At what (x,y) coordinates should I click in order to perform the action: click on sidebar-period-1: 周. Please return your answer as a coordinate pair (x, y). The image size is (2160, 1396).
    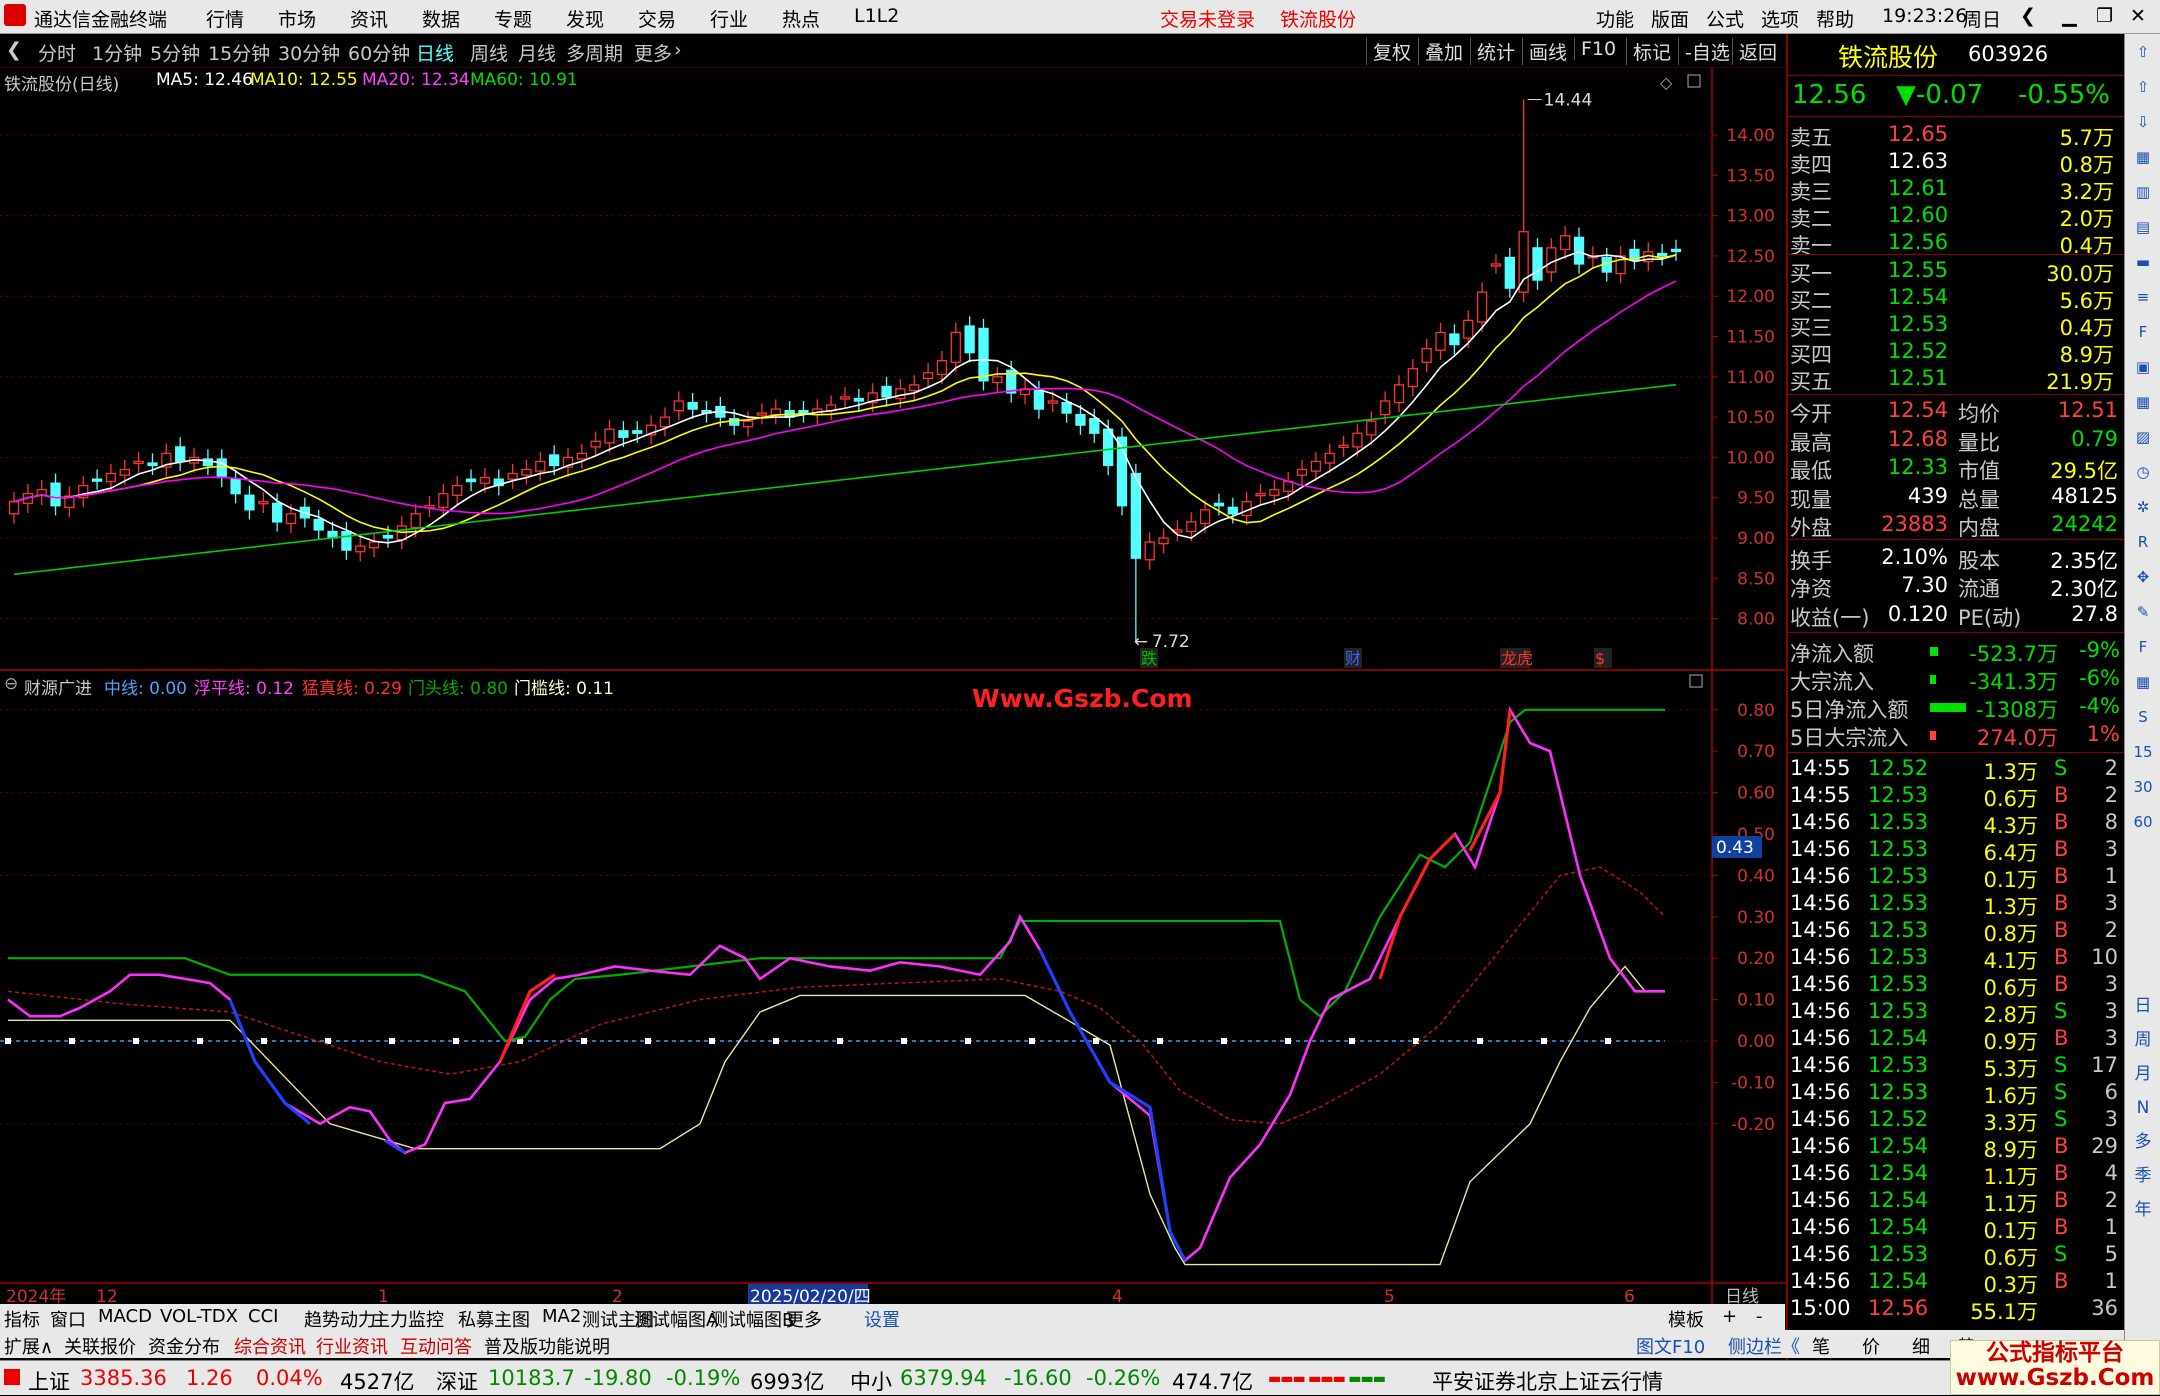
    Looking at the image, I should click on (2143, 1040).